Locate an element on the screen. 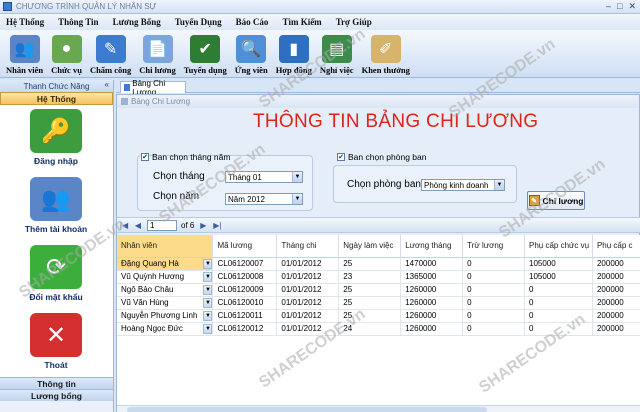 The height and width of the screenshot is (412, 640). table-cell: CL06120008 is located at coordinates (245, 277).